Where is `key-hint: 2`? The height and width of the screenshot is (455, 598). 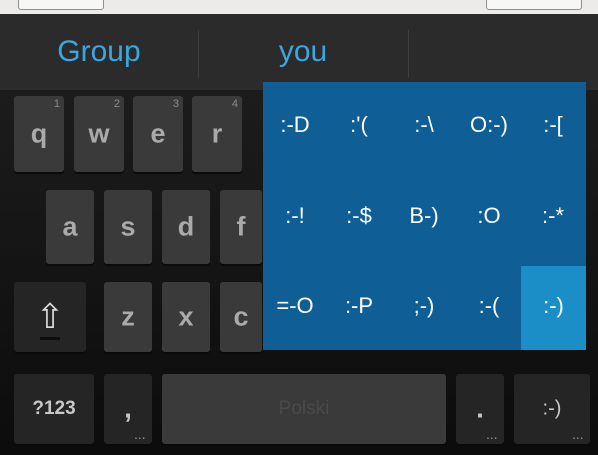
key-hint: 2 is located at coordinates (116, 104).